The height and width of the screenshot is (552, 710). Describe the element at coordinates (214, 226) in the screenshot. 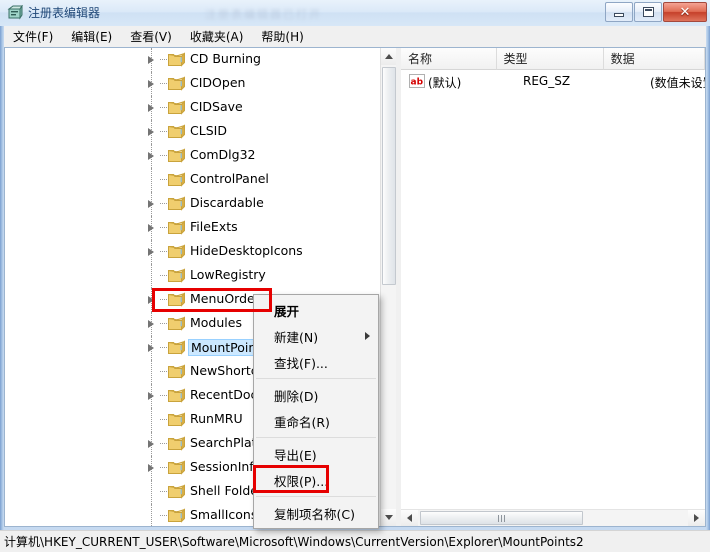

I see `tree-item-label: FileExts` at that location.